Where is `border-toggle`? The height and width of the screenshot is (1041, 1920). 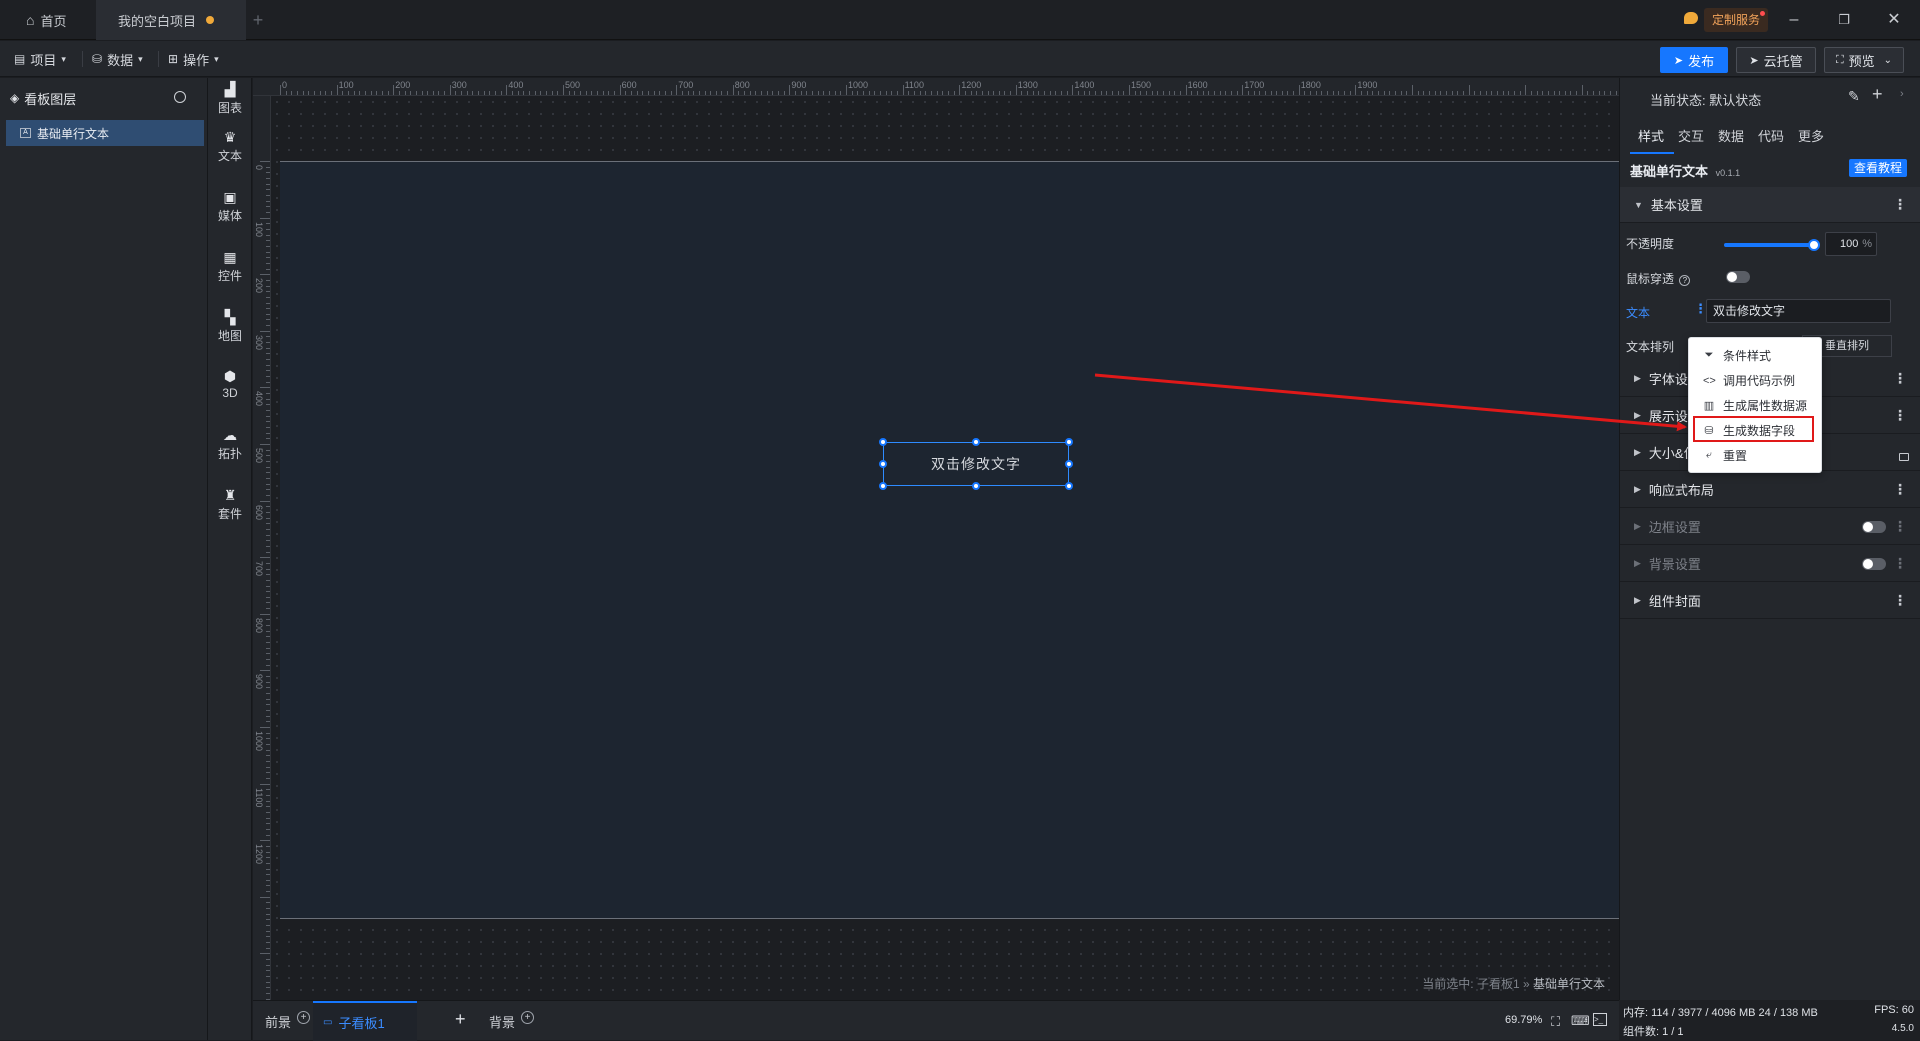 border-toggle is located at coordinates (1874, 527).